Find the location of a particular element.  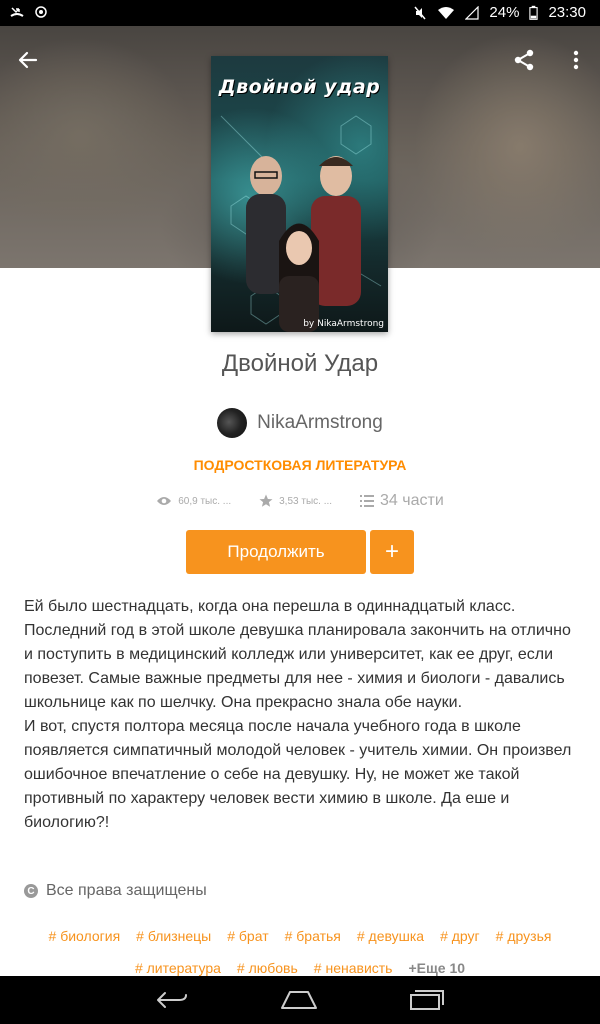

tag: # друг is located at coordinates (460, 936).